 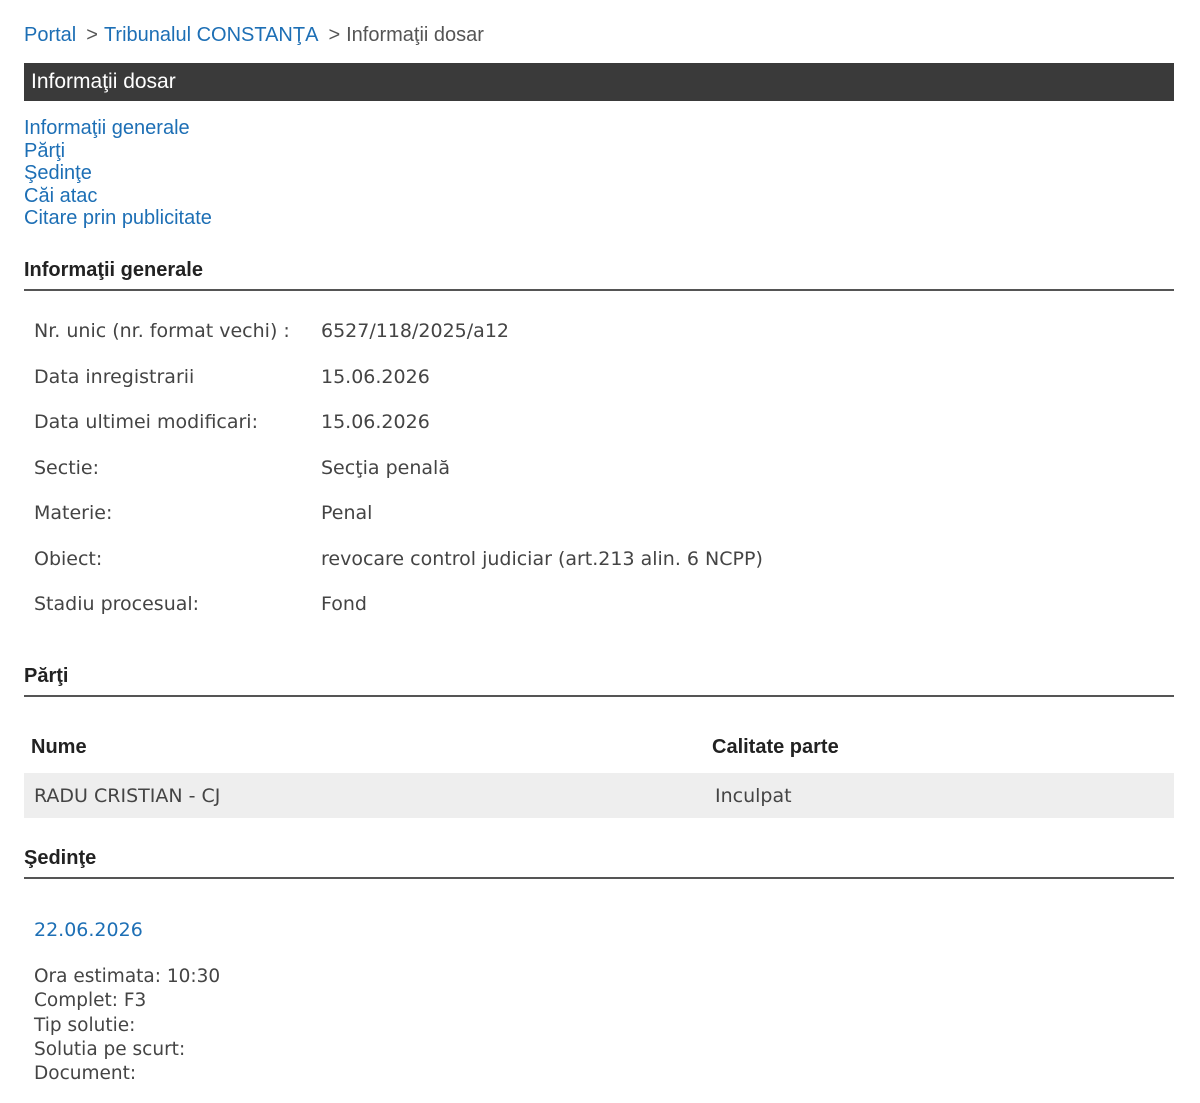 What do you see at coordinates (85, 1025) in the screenshot?
I see `hearing-detail-tip-solutie: Tip solutie:` at bounding box center [85, 1025].